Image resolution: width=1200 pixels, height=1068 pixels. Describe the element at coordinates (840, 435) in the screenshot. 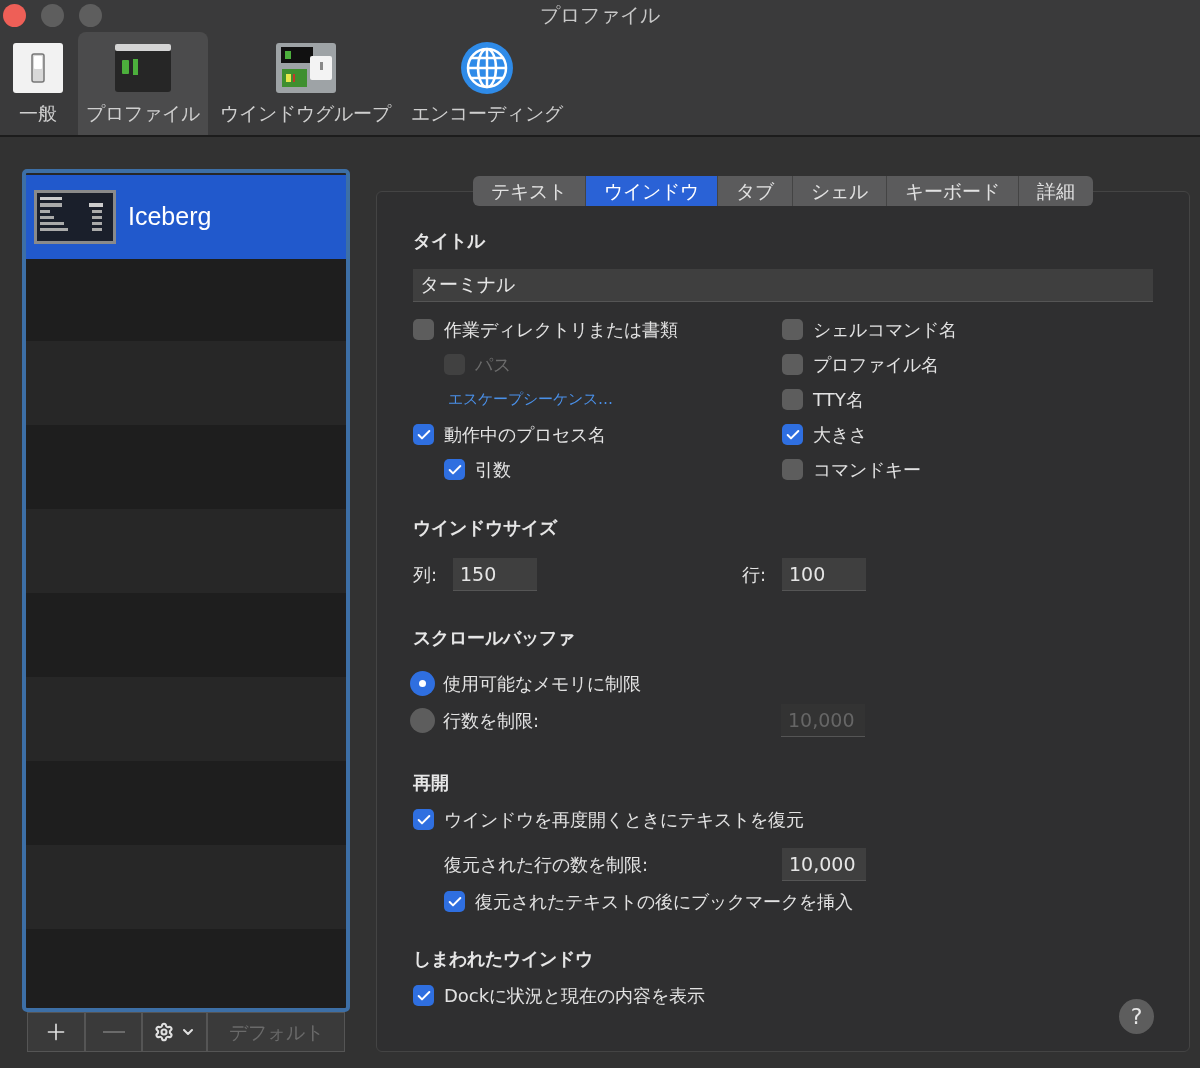

I see `checkbox-label: 大きさ` at that location.